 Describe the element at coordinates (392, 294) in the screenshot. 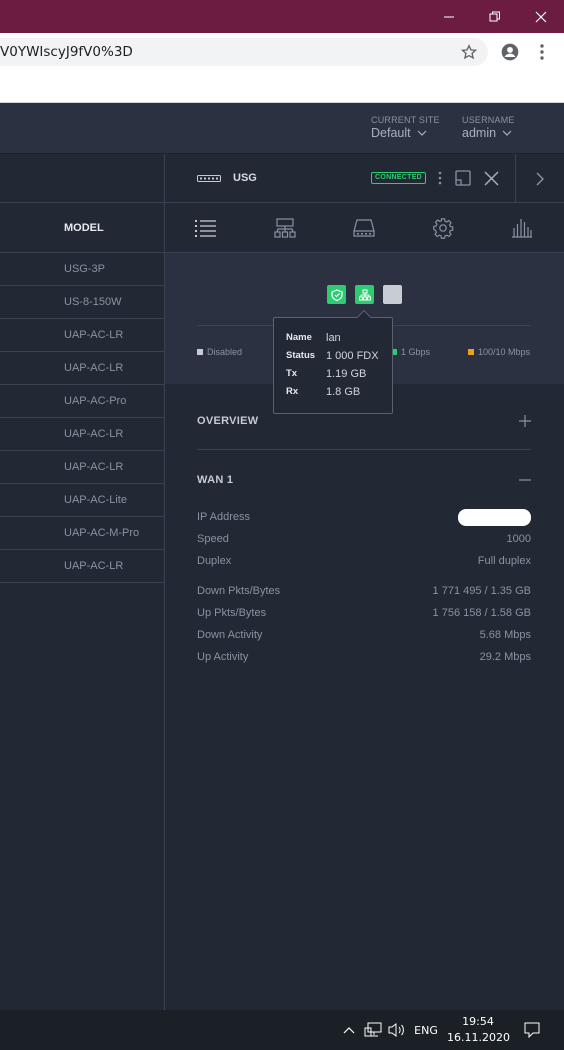

I see `port-disabled` at that location.